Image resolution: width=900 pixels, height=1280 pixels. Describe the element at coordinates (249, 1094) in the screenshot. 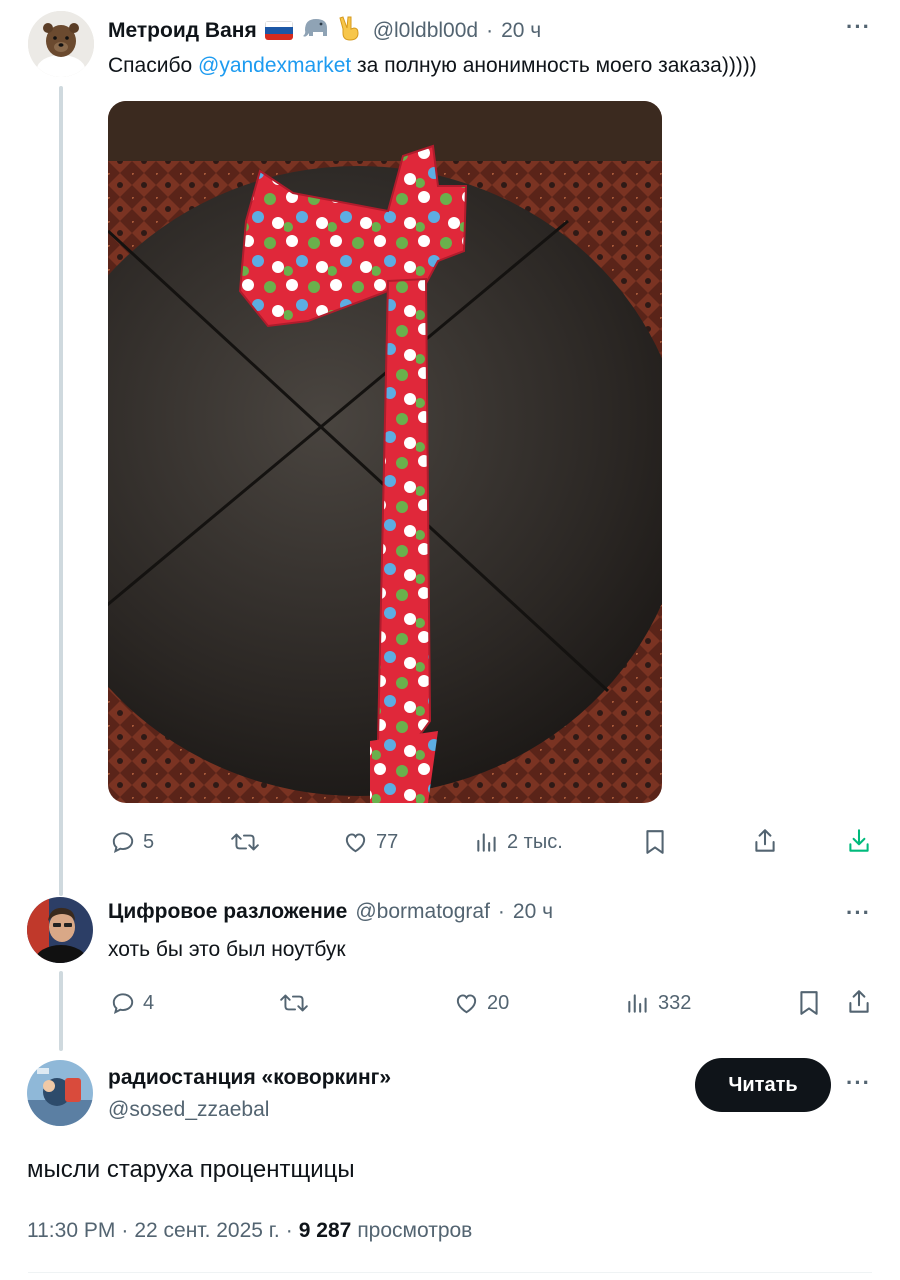

I see `tweet-header: радиостанция «коворкинг» @sosed_zzaebal` at that location.